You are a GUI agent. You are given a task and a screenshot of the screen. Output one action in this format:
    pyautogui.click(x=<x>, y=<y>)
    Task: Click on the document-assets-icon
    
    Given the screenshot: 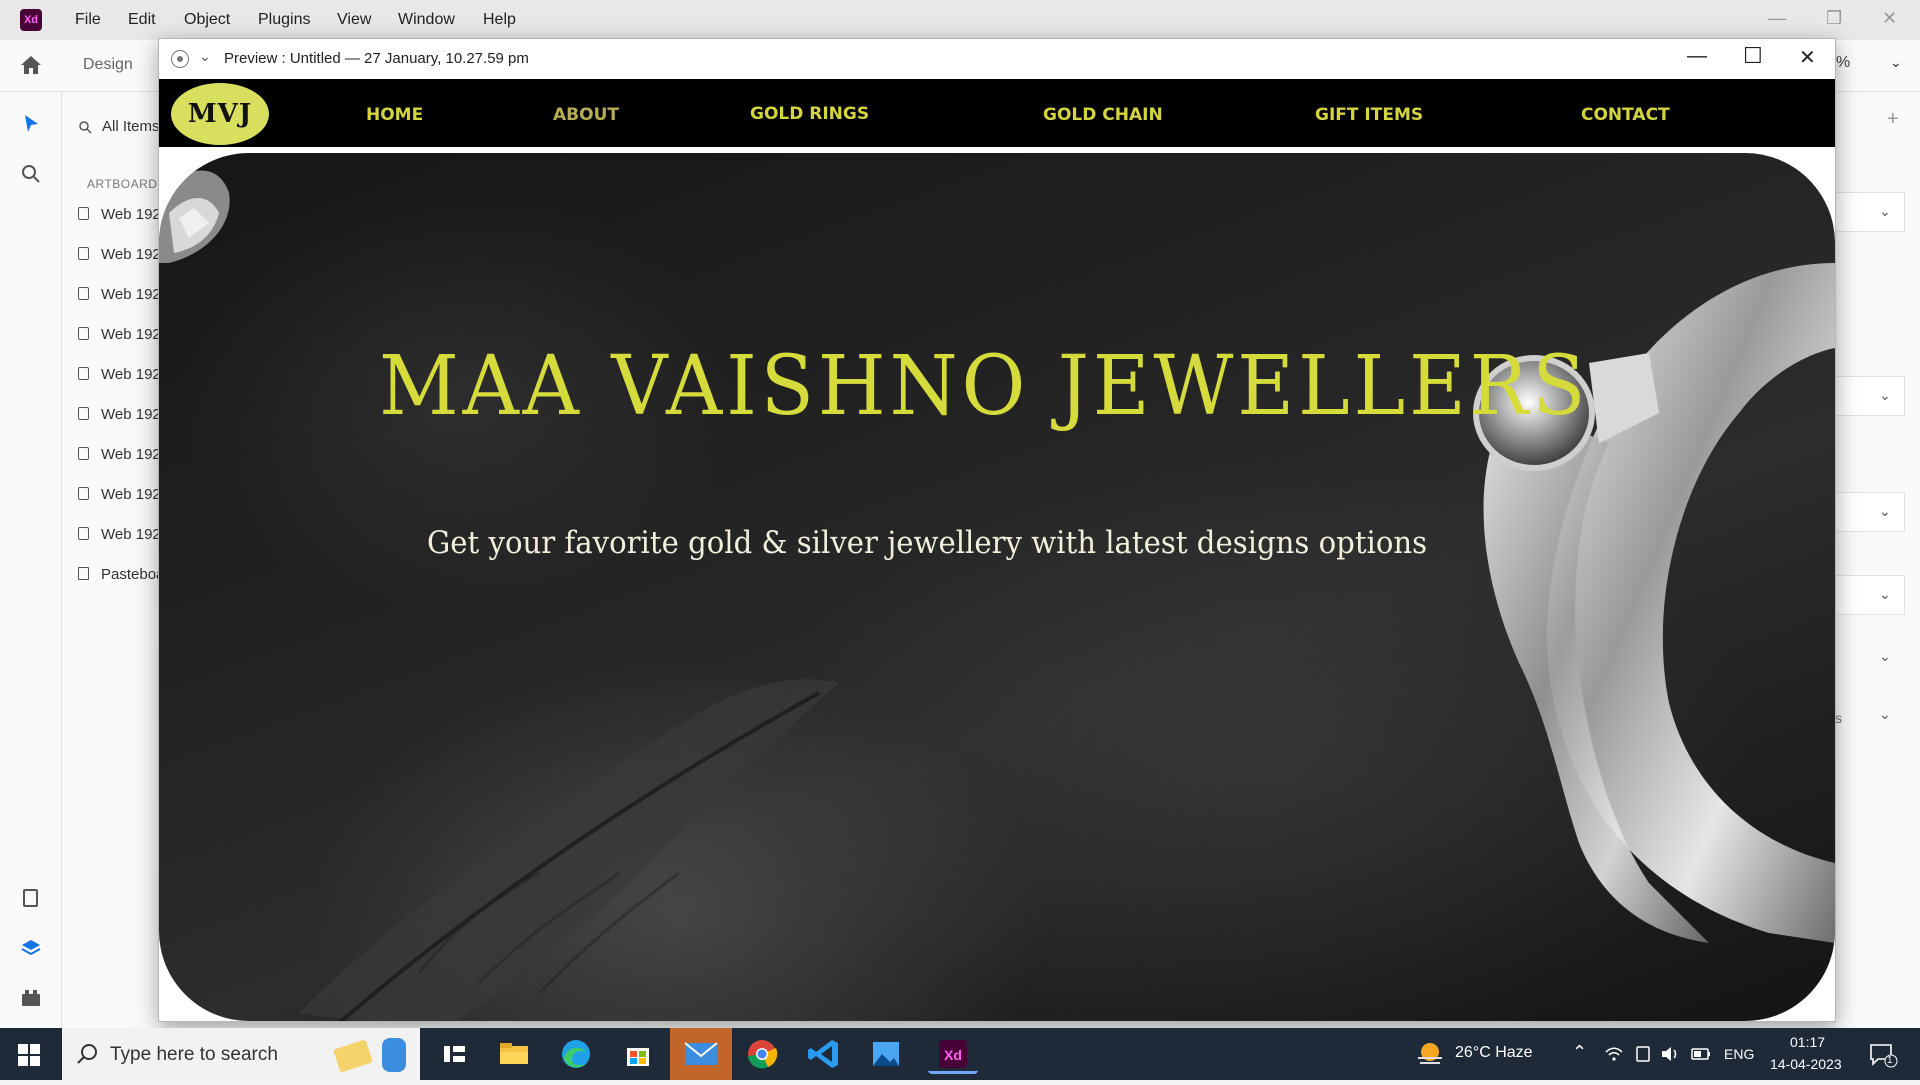 What is the action you would take?
    pyautogui.click(x=31, y=898)
    